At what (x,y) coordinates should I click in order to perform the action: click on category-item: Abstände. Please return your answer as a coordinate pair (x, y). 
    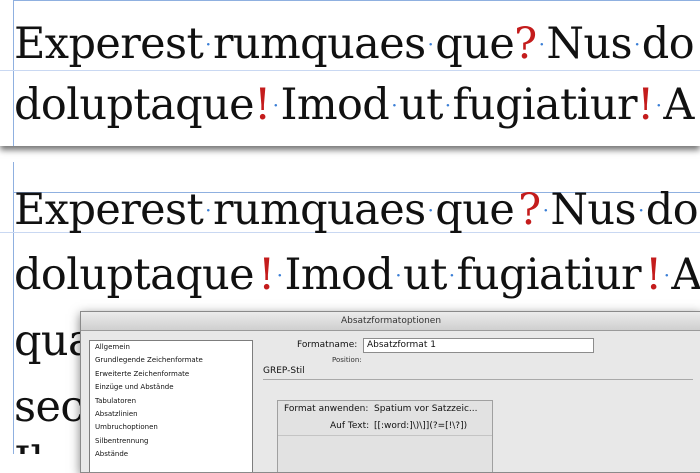
    Looking at the image, I should click on (171, 454).